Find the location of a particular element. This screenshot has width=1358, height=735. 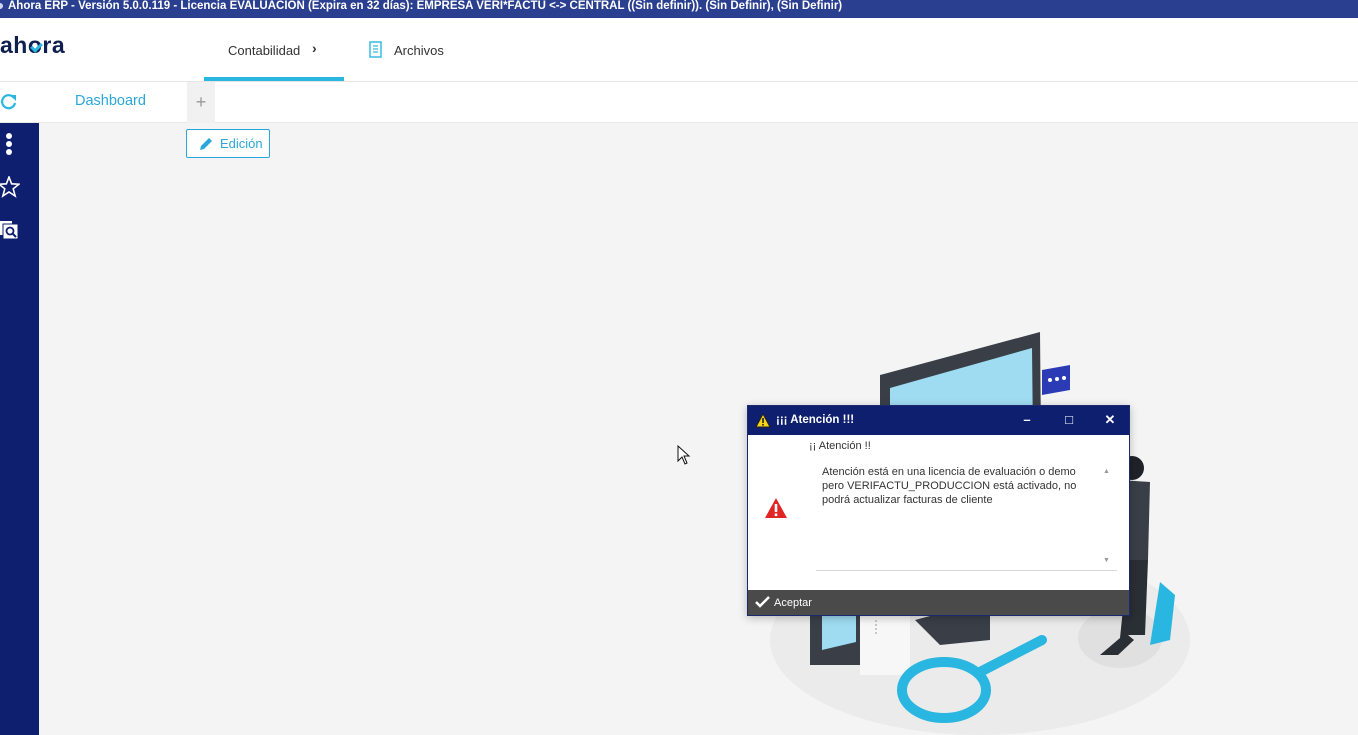

ahora-logo: ahora is located at coordinates (33, 45).